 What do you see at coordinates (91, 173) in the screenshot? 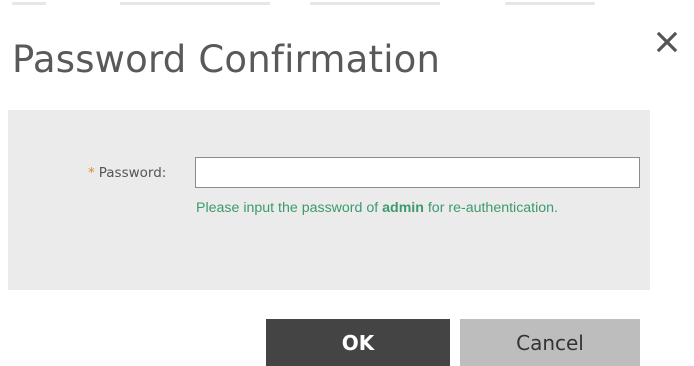
I see `required-marker: *` at bounding box center [91, 173].